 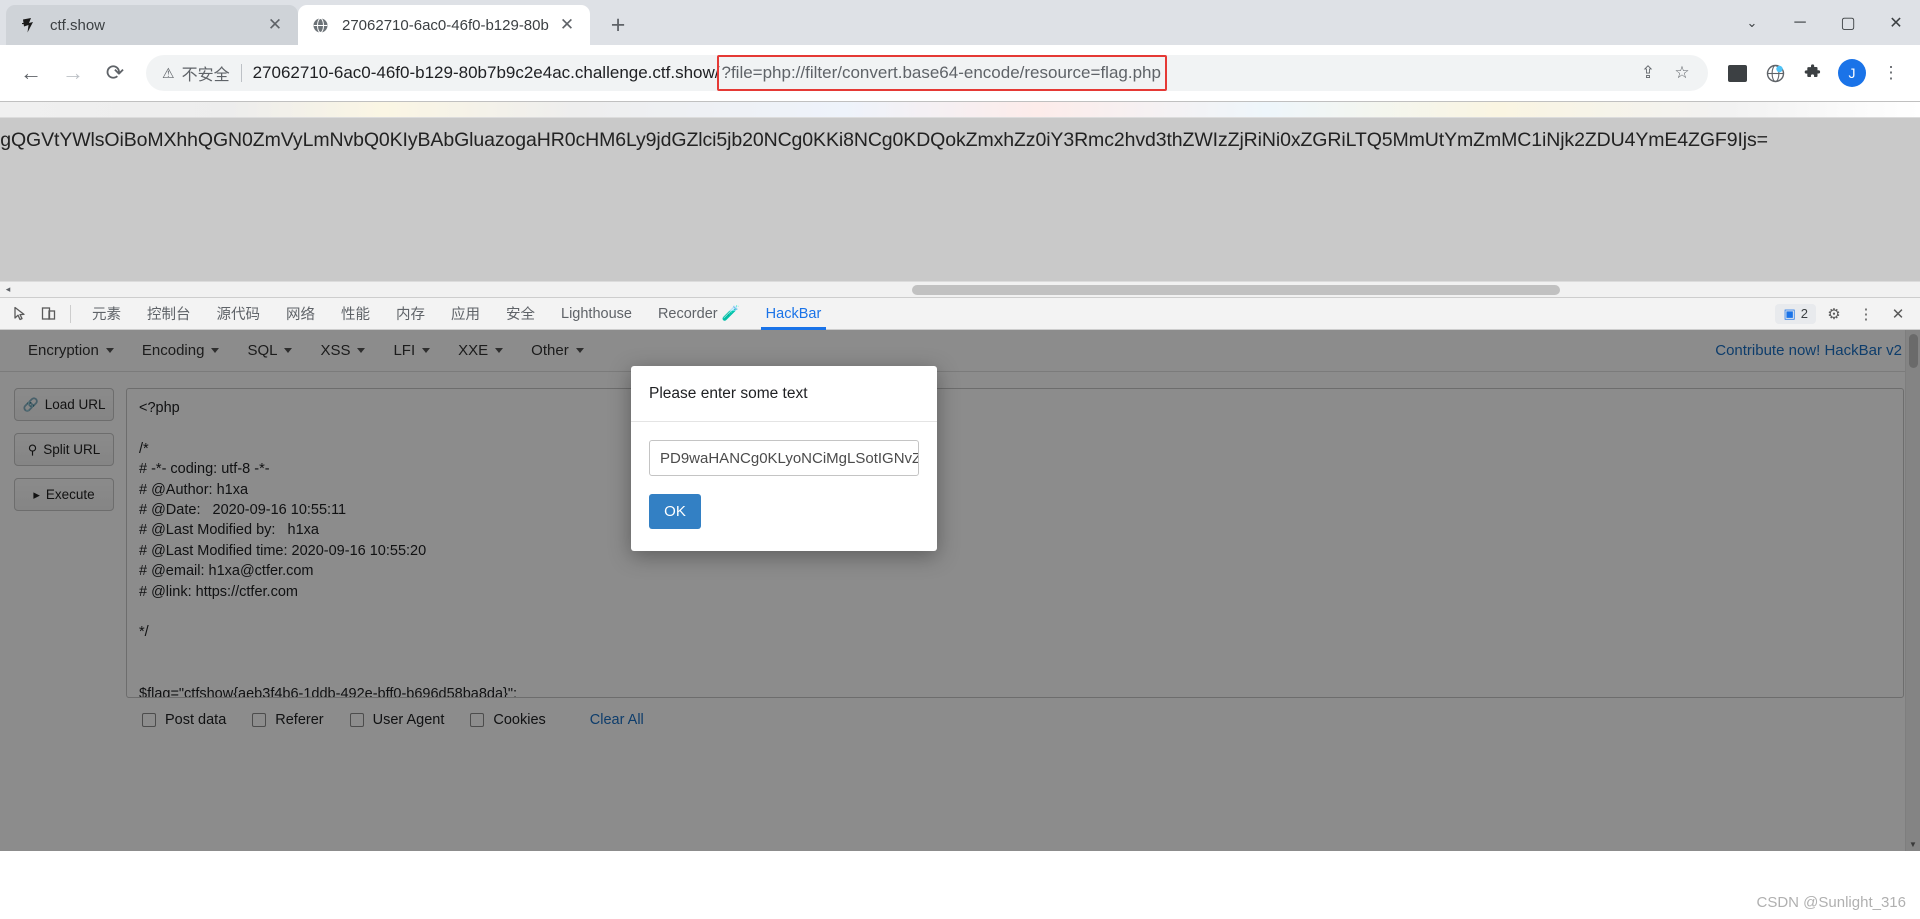 I want to click on back-icon: ←, so click(x=31, y=73).